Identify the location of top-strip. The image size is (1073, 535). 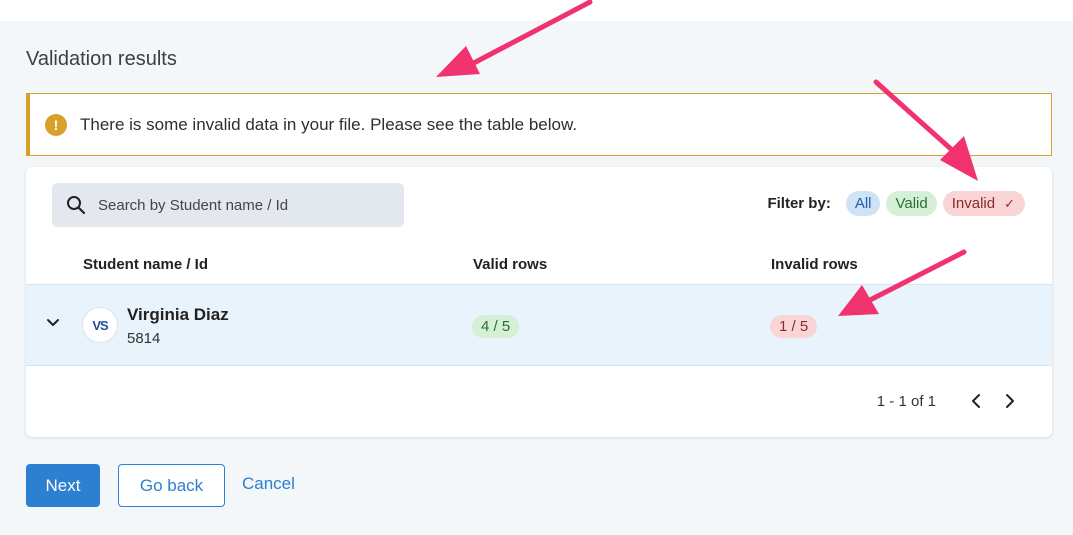
(536, 10).